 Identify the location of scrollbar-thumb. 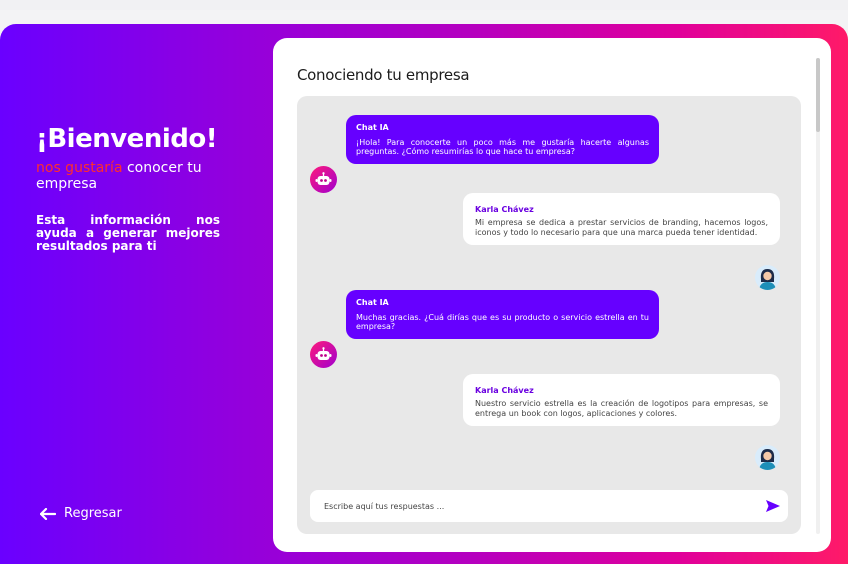
(818, 95).